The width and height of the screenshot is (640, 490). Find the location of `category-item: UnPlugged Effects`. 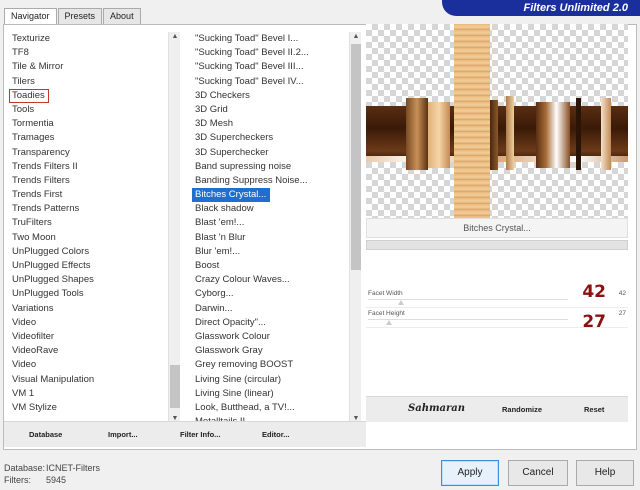

category-item: UnPlugged Effects is located at coordinates (50, 265).